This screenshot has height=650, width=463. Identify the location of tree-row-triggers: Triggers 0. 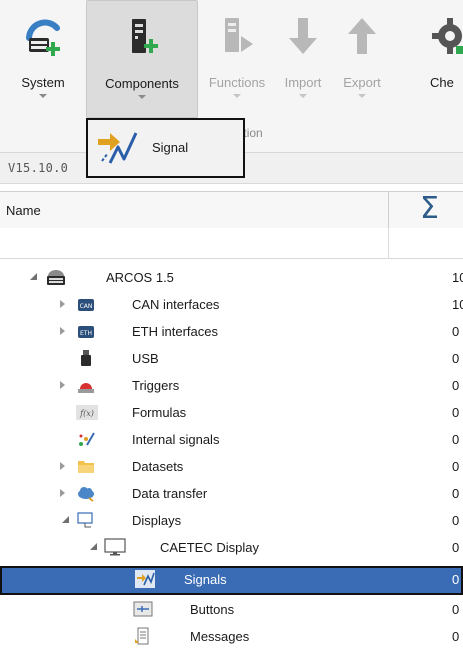
(231, 385).